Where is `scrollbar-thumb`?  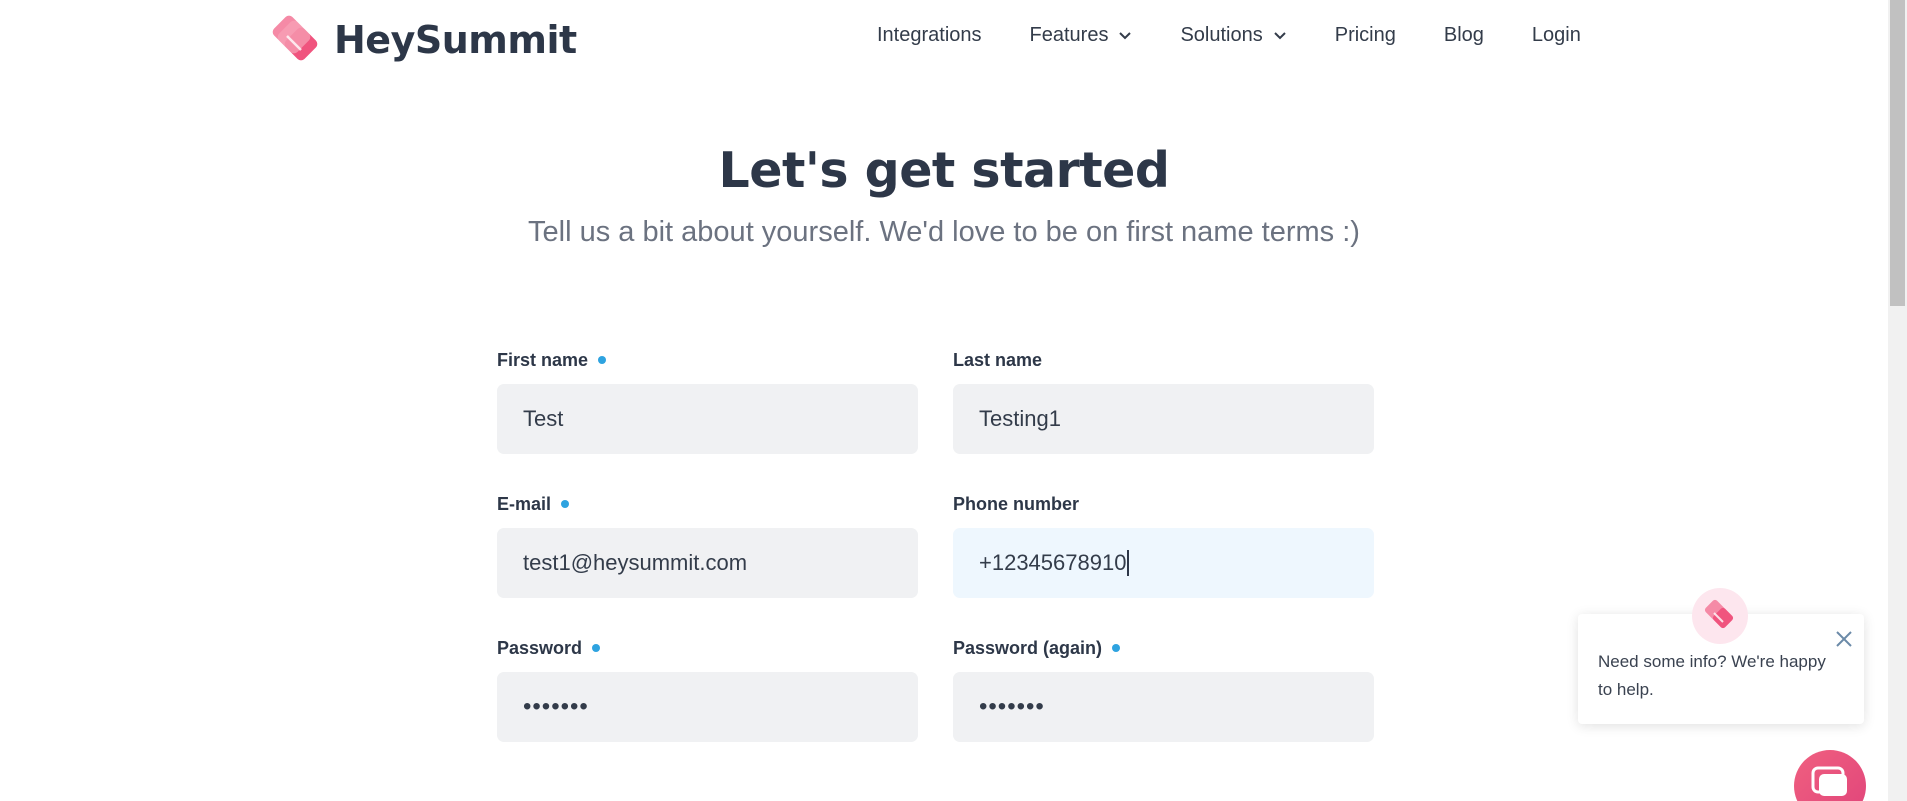
scrollbar-thumb is located at coordinates (1897, 153).